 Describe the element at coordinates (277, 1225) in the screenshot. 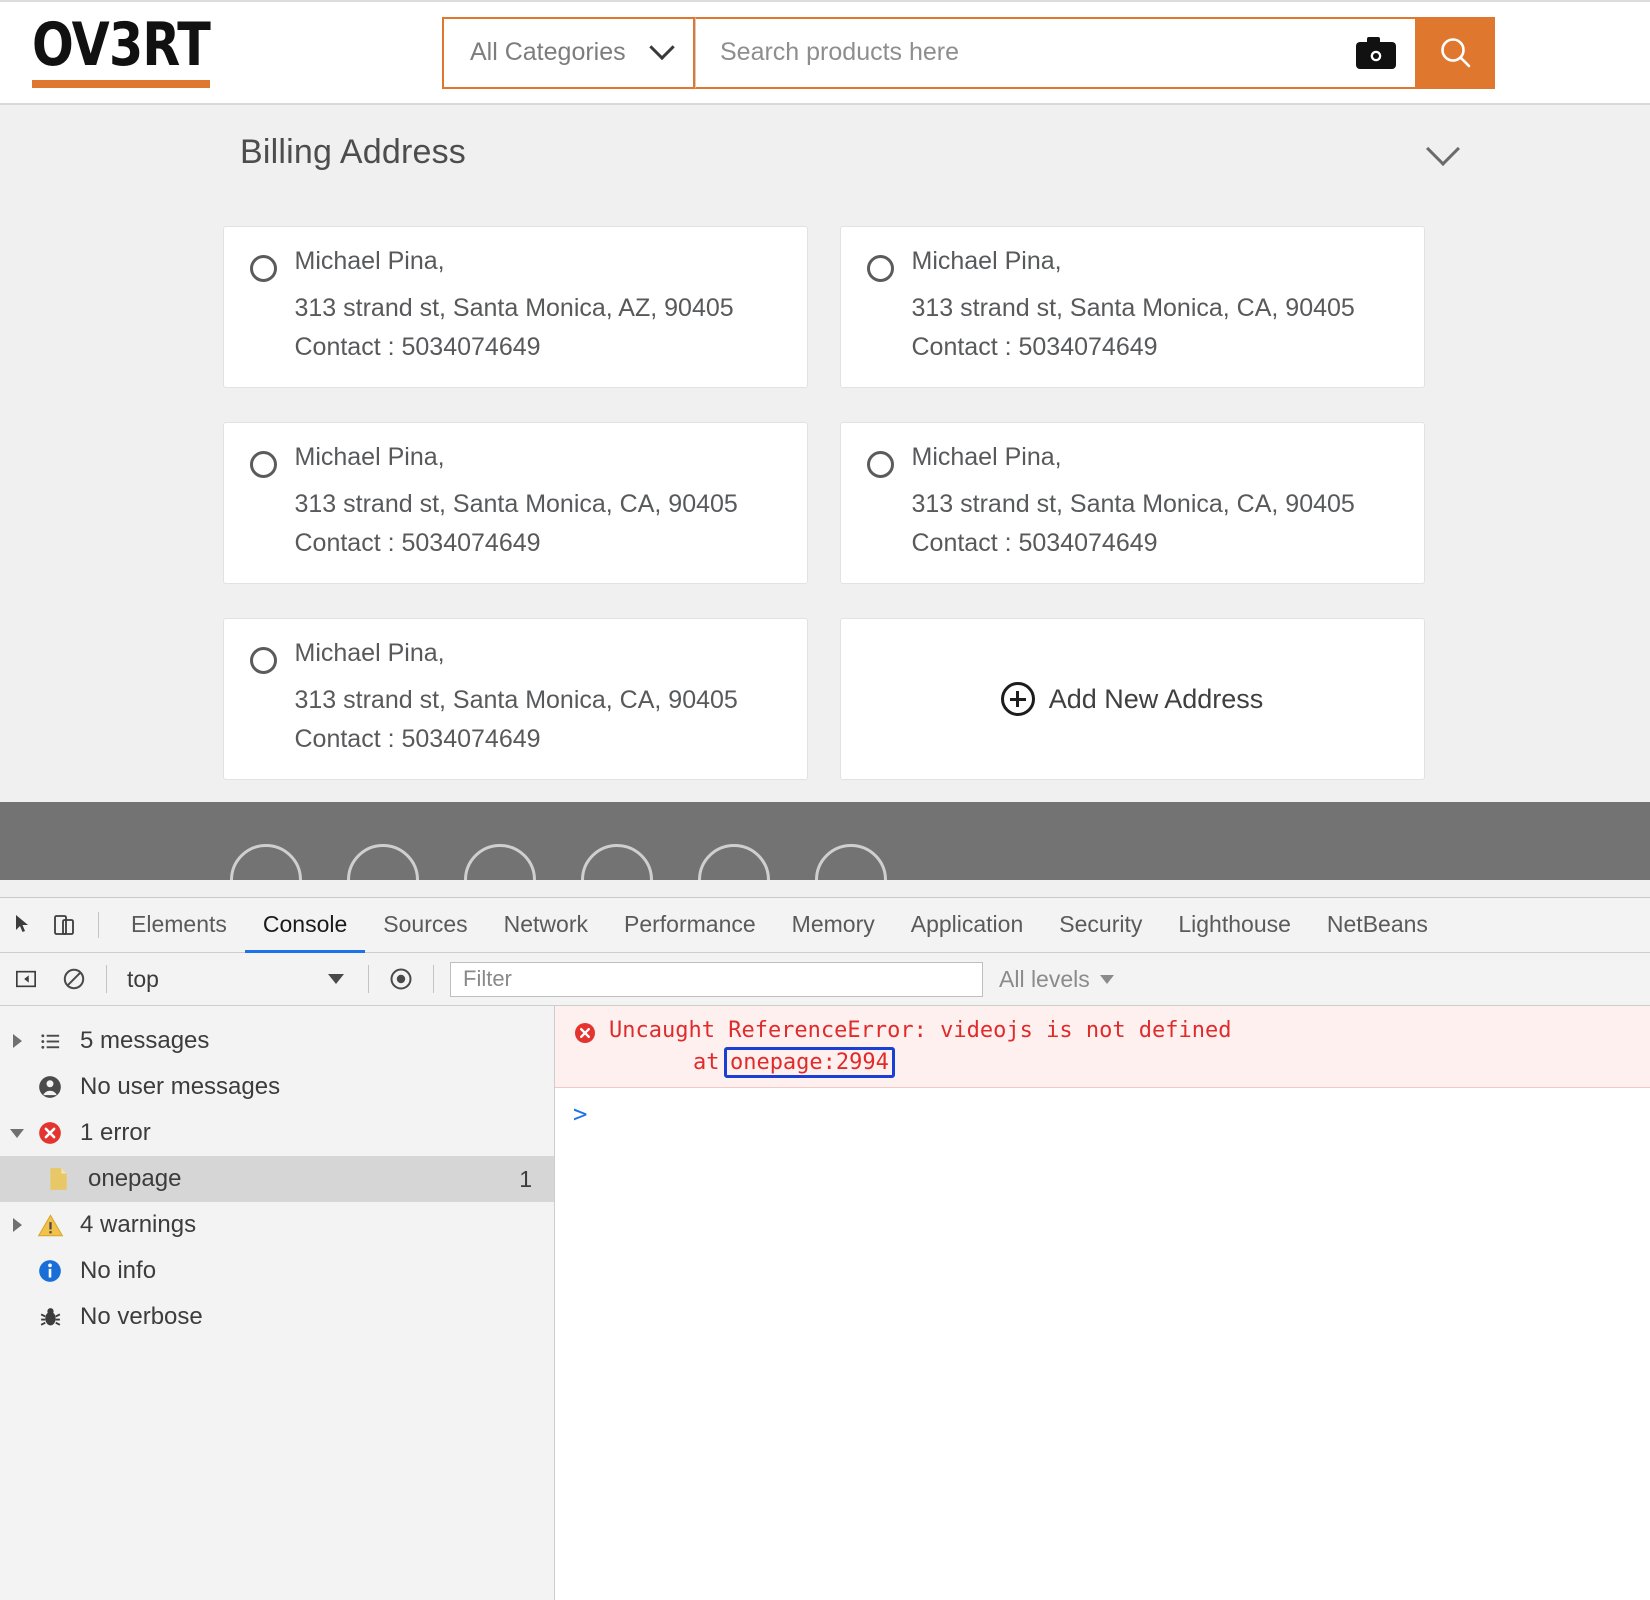

I see `sidebar-item-warnings: 4 warnings` at that location.